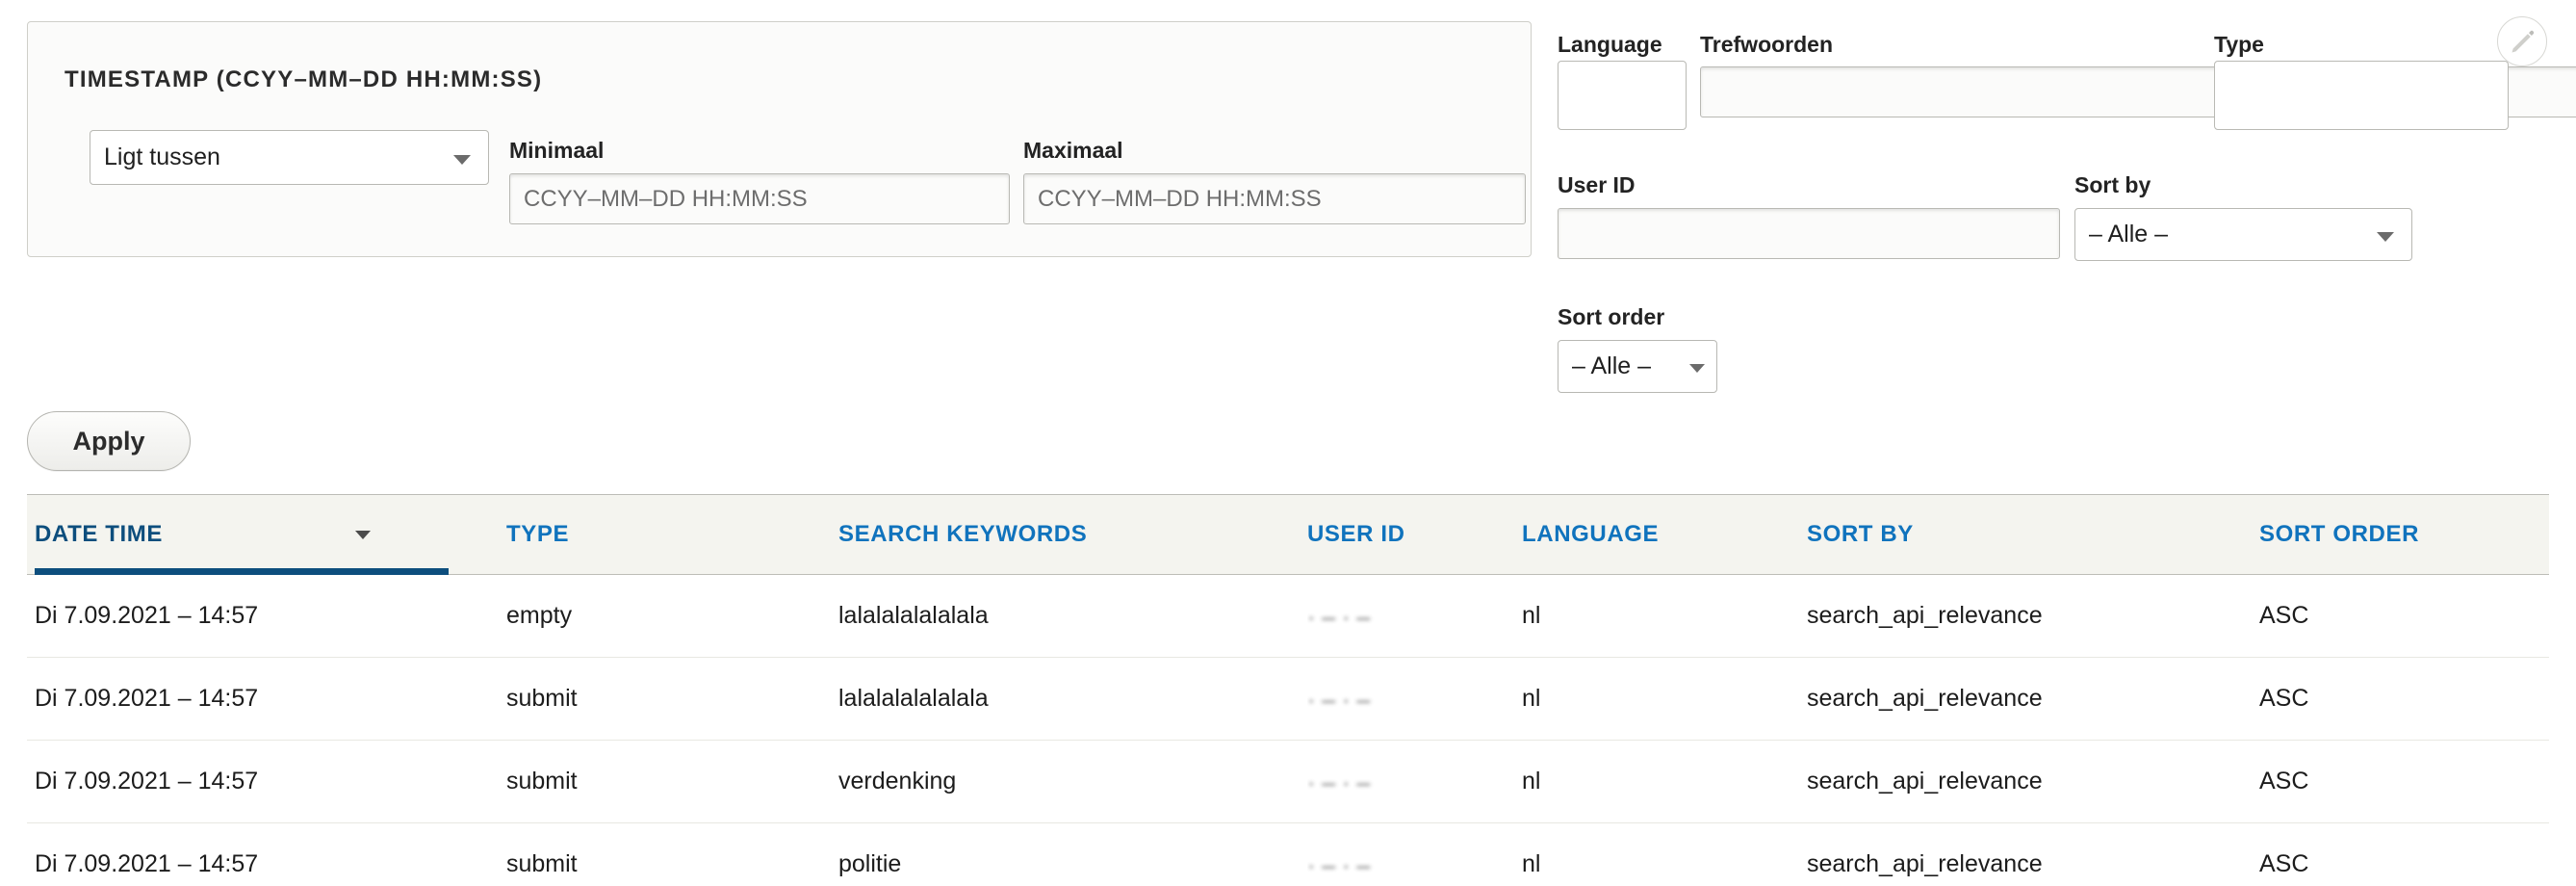  Describe the element at coordinates (1180, 199) in the screenshot. I see `maximaal-placeholder: CCYY–MM–DD HH:MM:SS` at that location.